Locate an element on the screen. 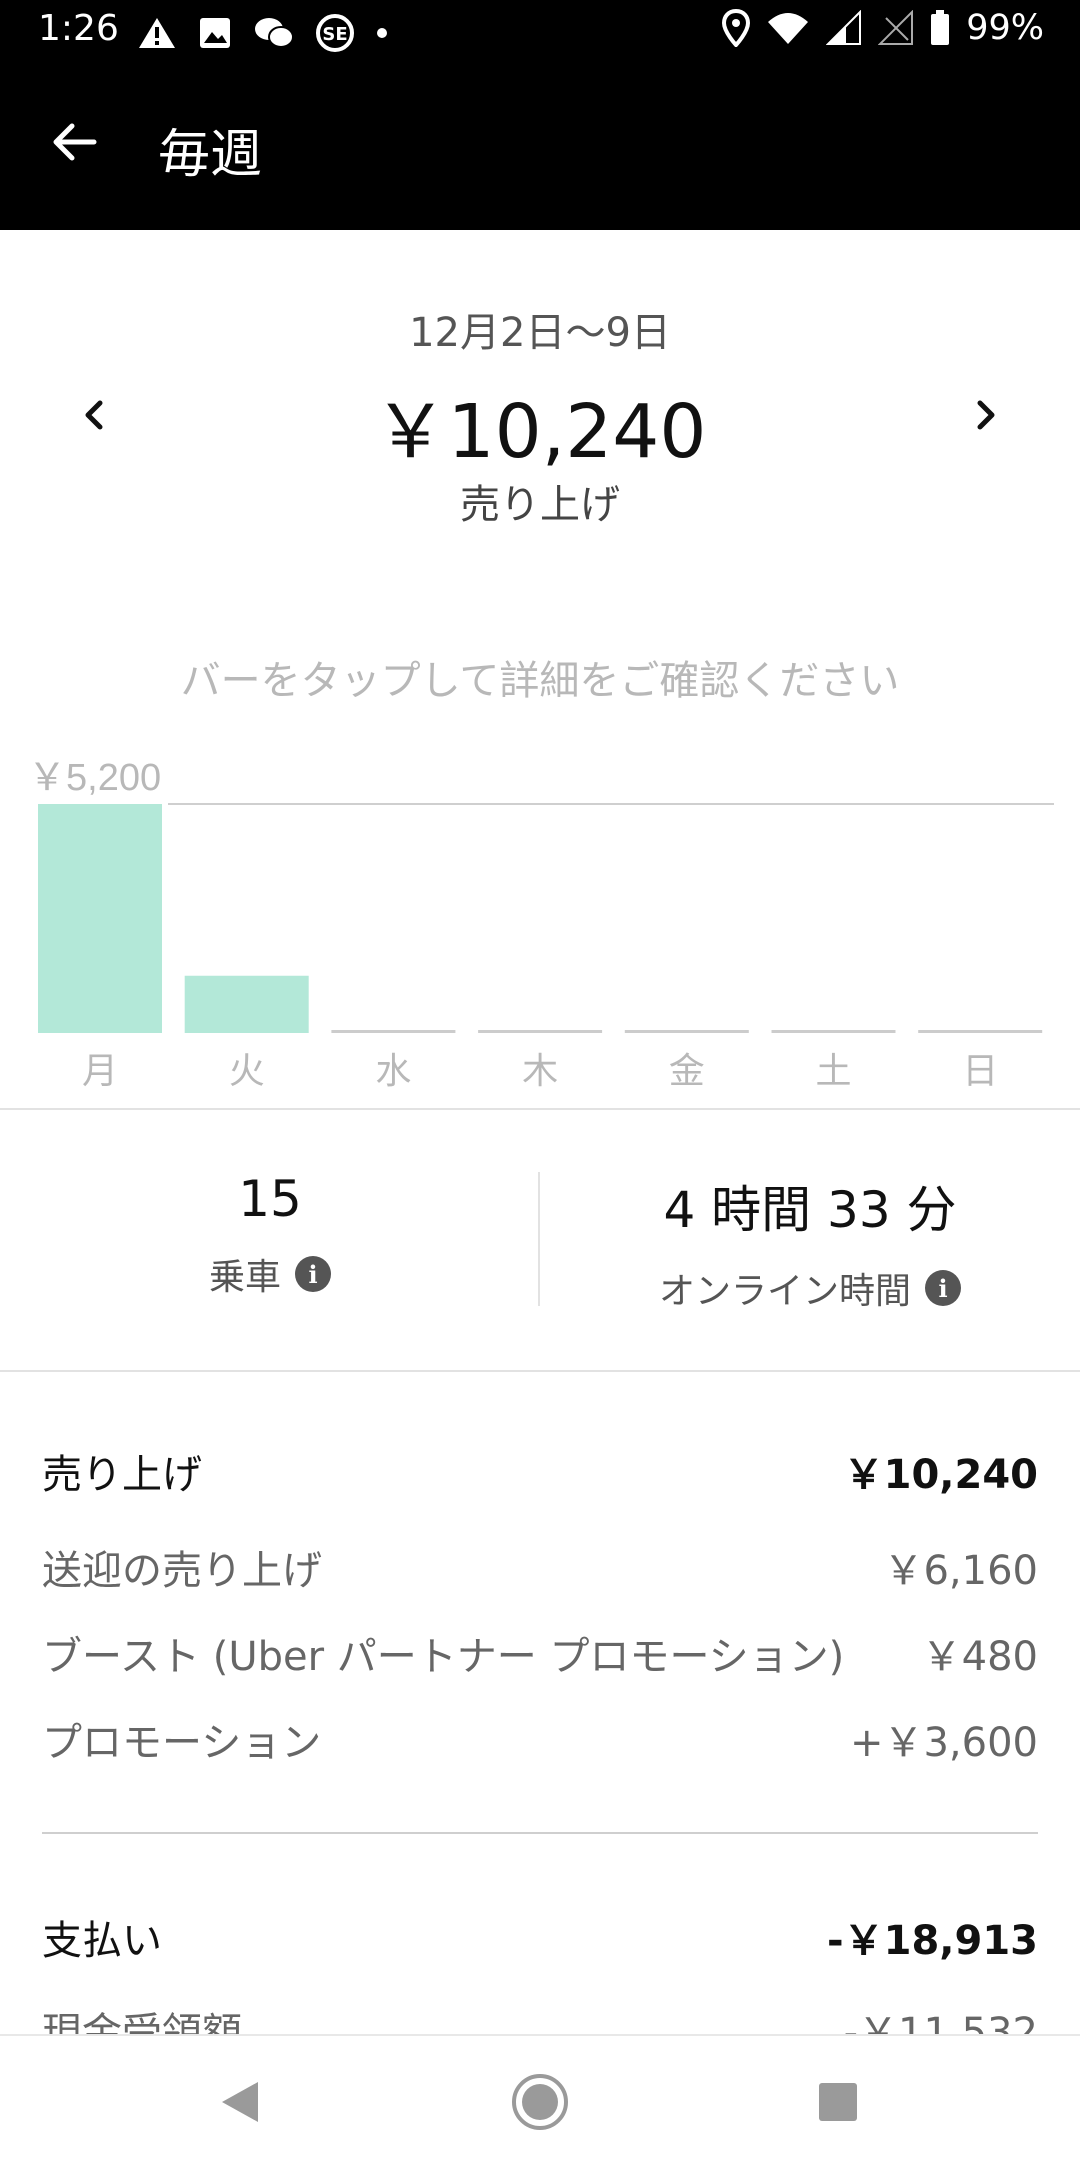 The width and height of the screenshot is (1080, 2160). circle-home-icon is located at coordinates (540, 2102).